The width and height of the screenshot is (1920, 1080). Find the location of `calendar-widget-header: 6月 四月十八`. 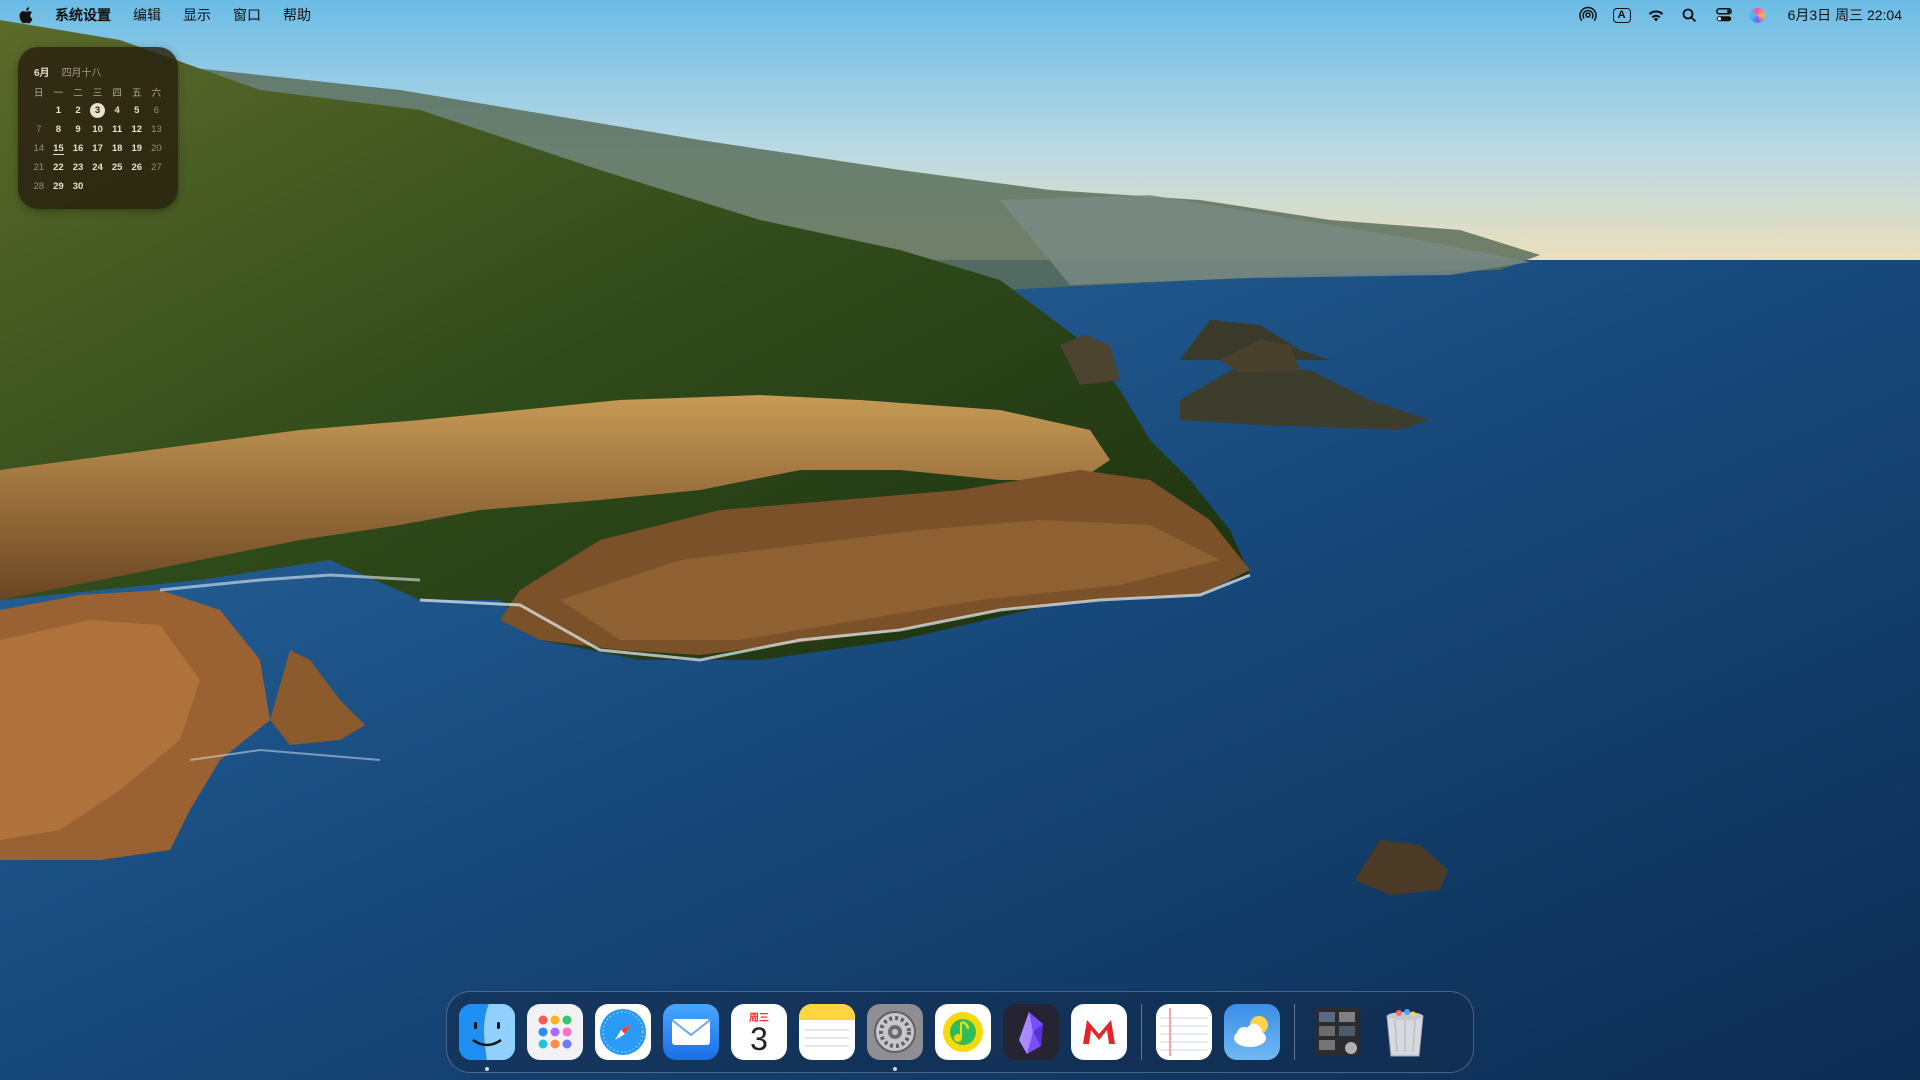

calendar-widget-header: 6月 四月十八 is located at coordinates (68, 71).